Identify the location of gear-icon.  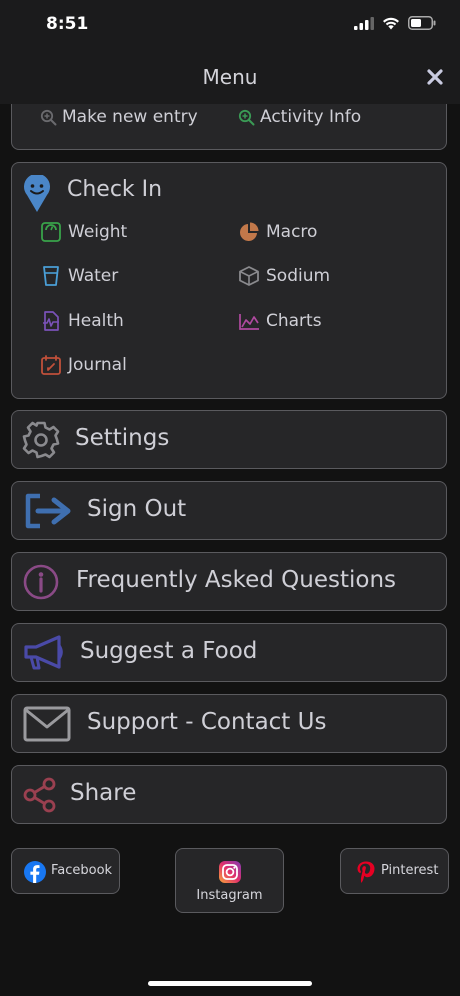
(41, 440).